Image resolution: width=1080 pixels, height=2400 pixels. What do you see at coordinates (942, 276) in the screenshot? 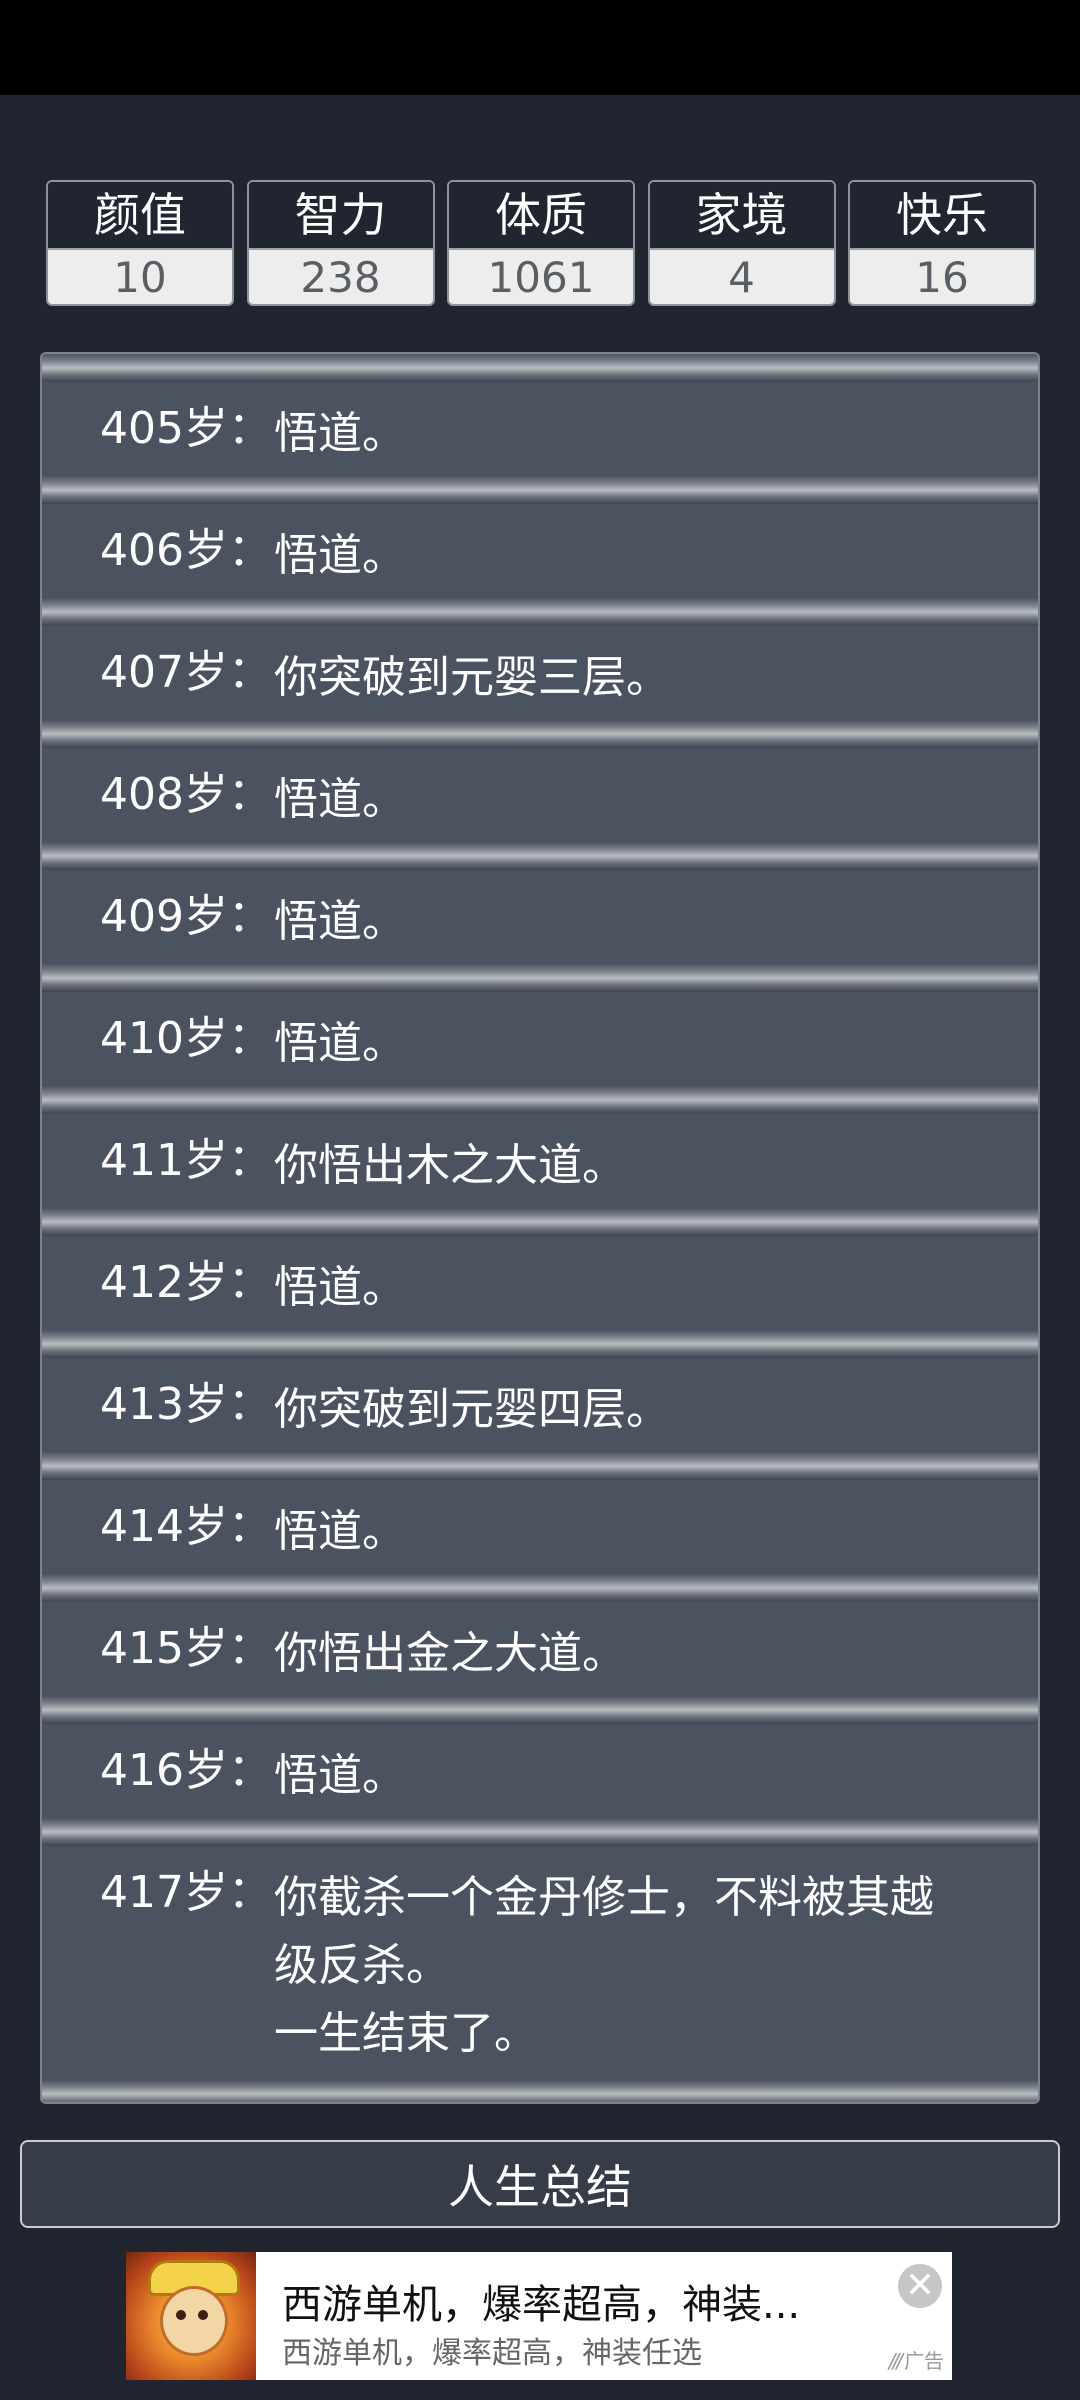
I see `stat-value: 16` at bounding box center [942, 276].